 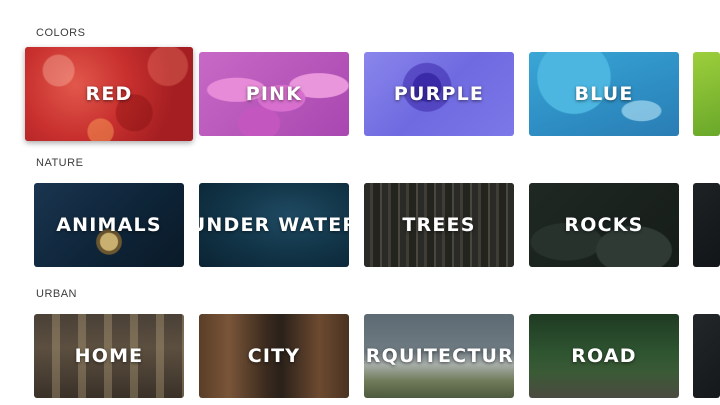 I want to click on section-title-urban: URBAN, so click(x=57, y=294).